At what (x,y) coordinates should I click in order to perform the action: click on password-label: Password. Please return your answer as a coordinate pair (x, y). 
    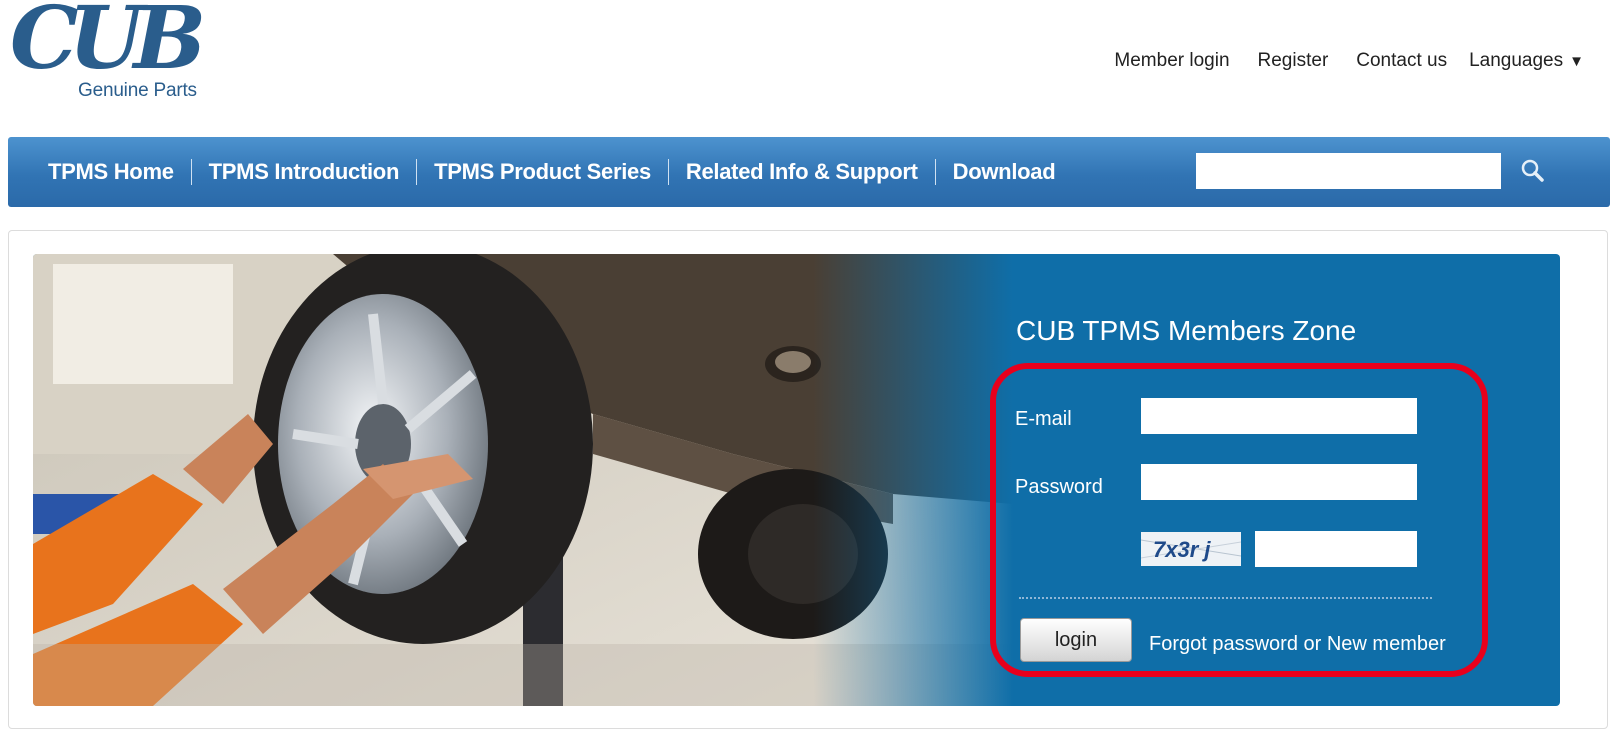
    Looking at the image, I should click on (1059, 487).